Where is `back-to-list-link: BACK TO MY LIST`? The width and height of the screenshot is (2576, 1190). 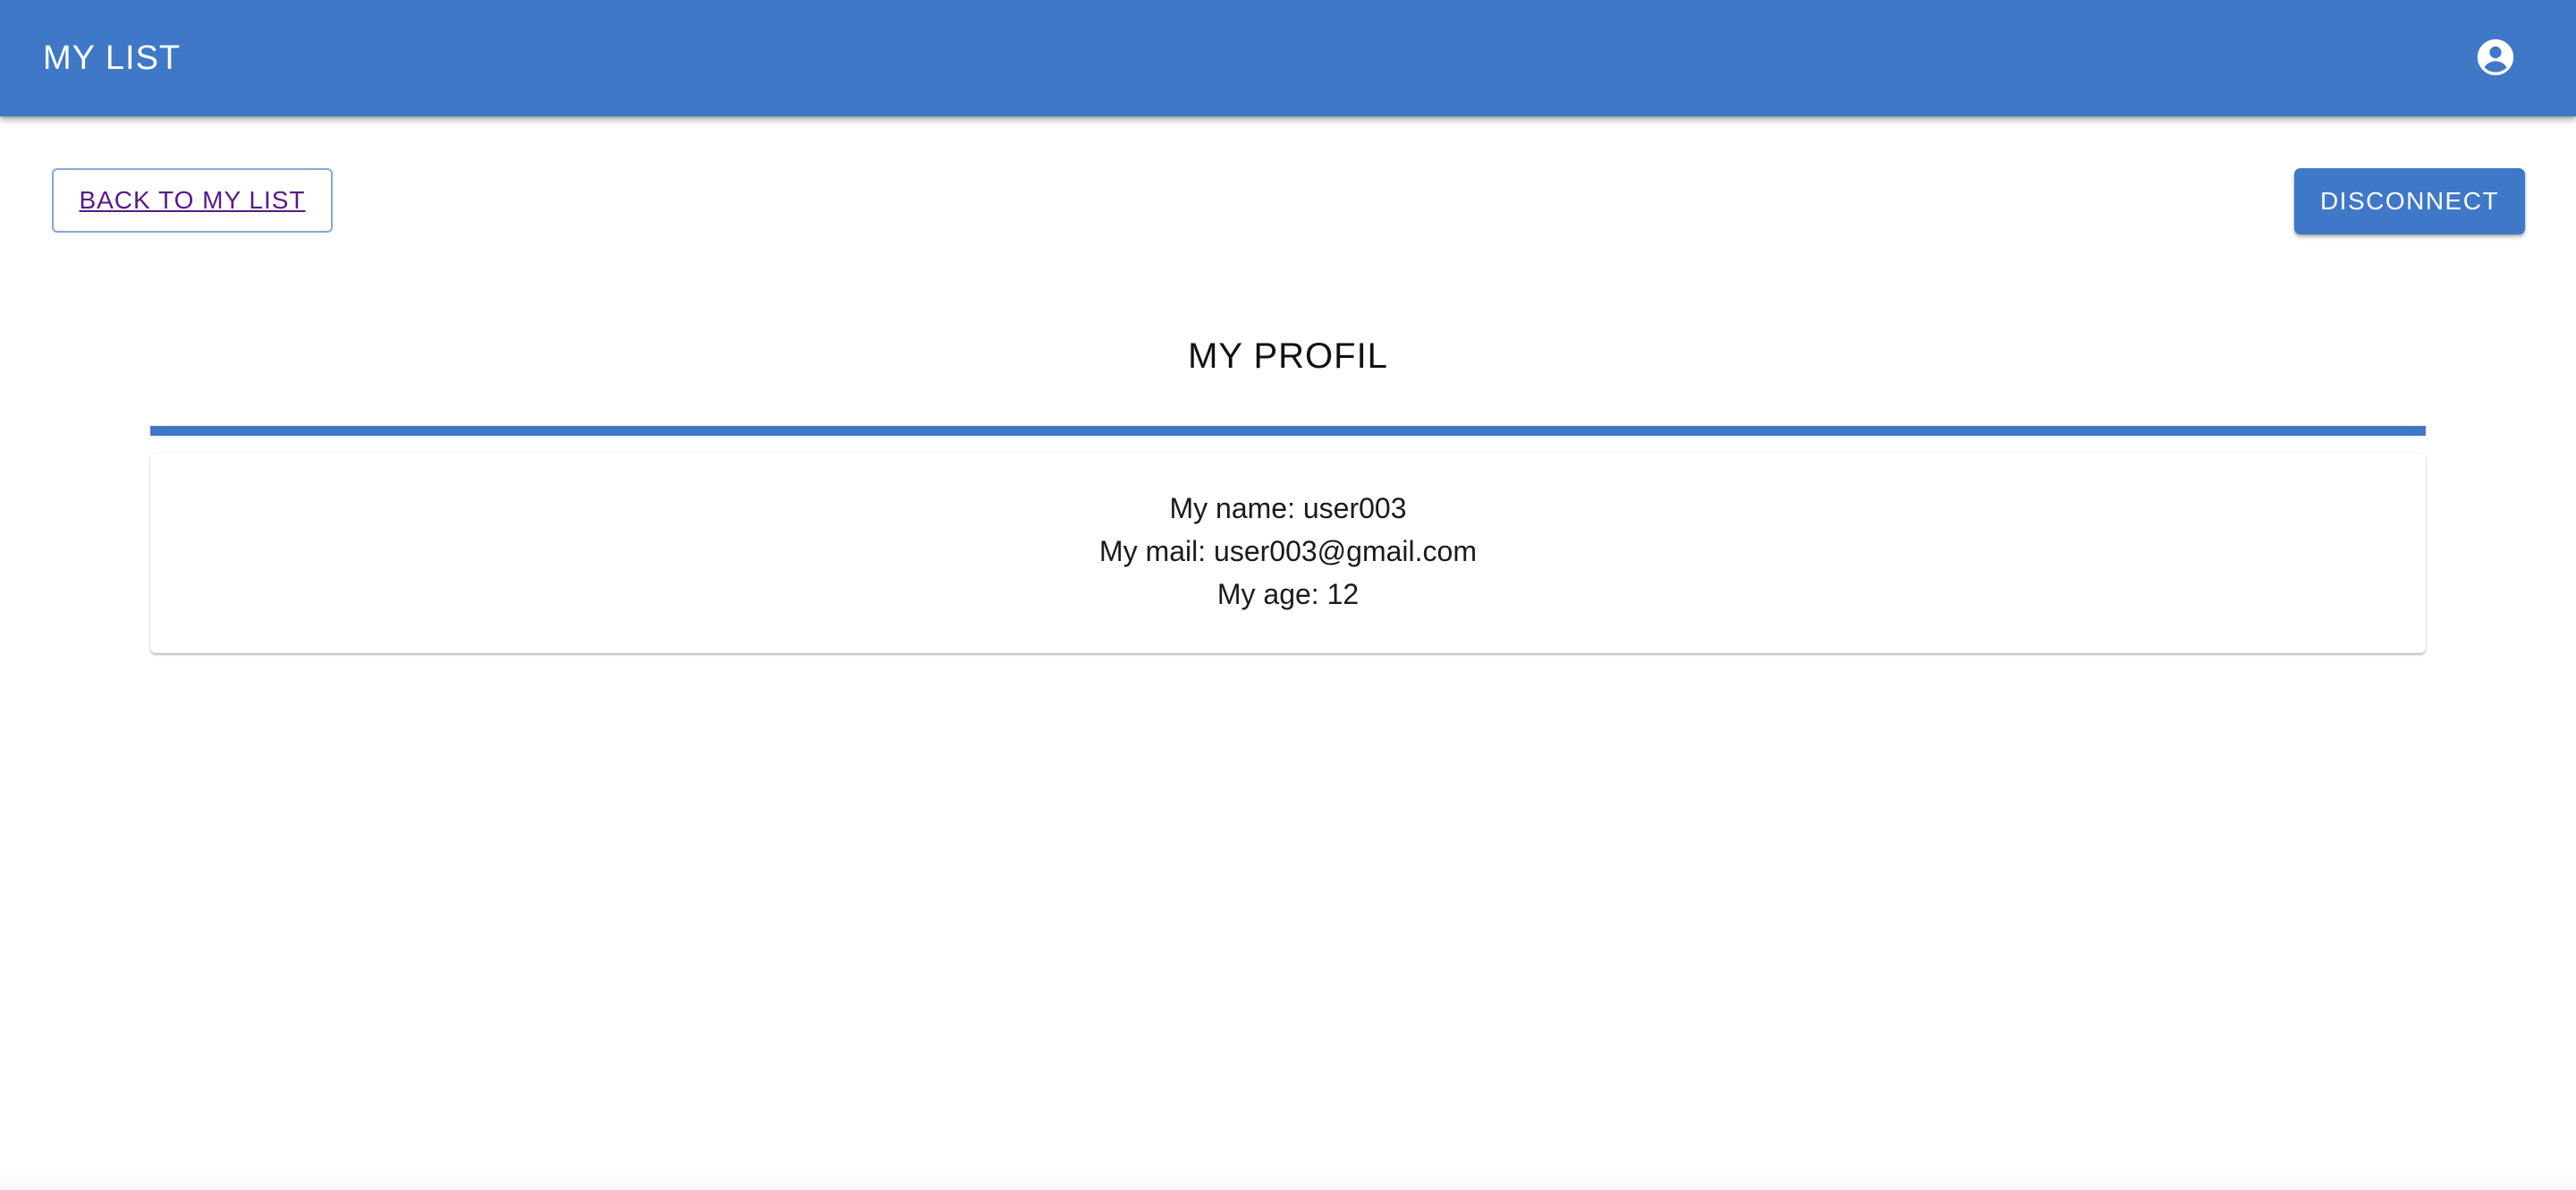 back-to-list-link: BACK TO MY LIST is located at coordinates (192, 200).